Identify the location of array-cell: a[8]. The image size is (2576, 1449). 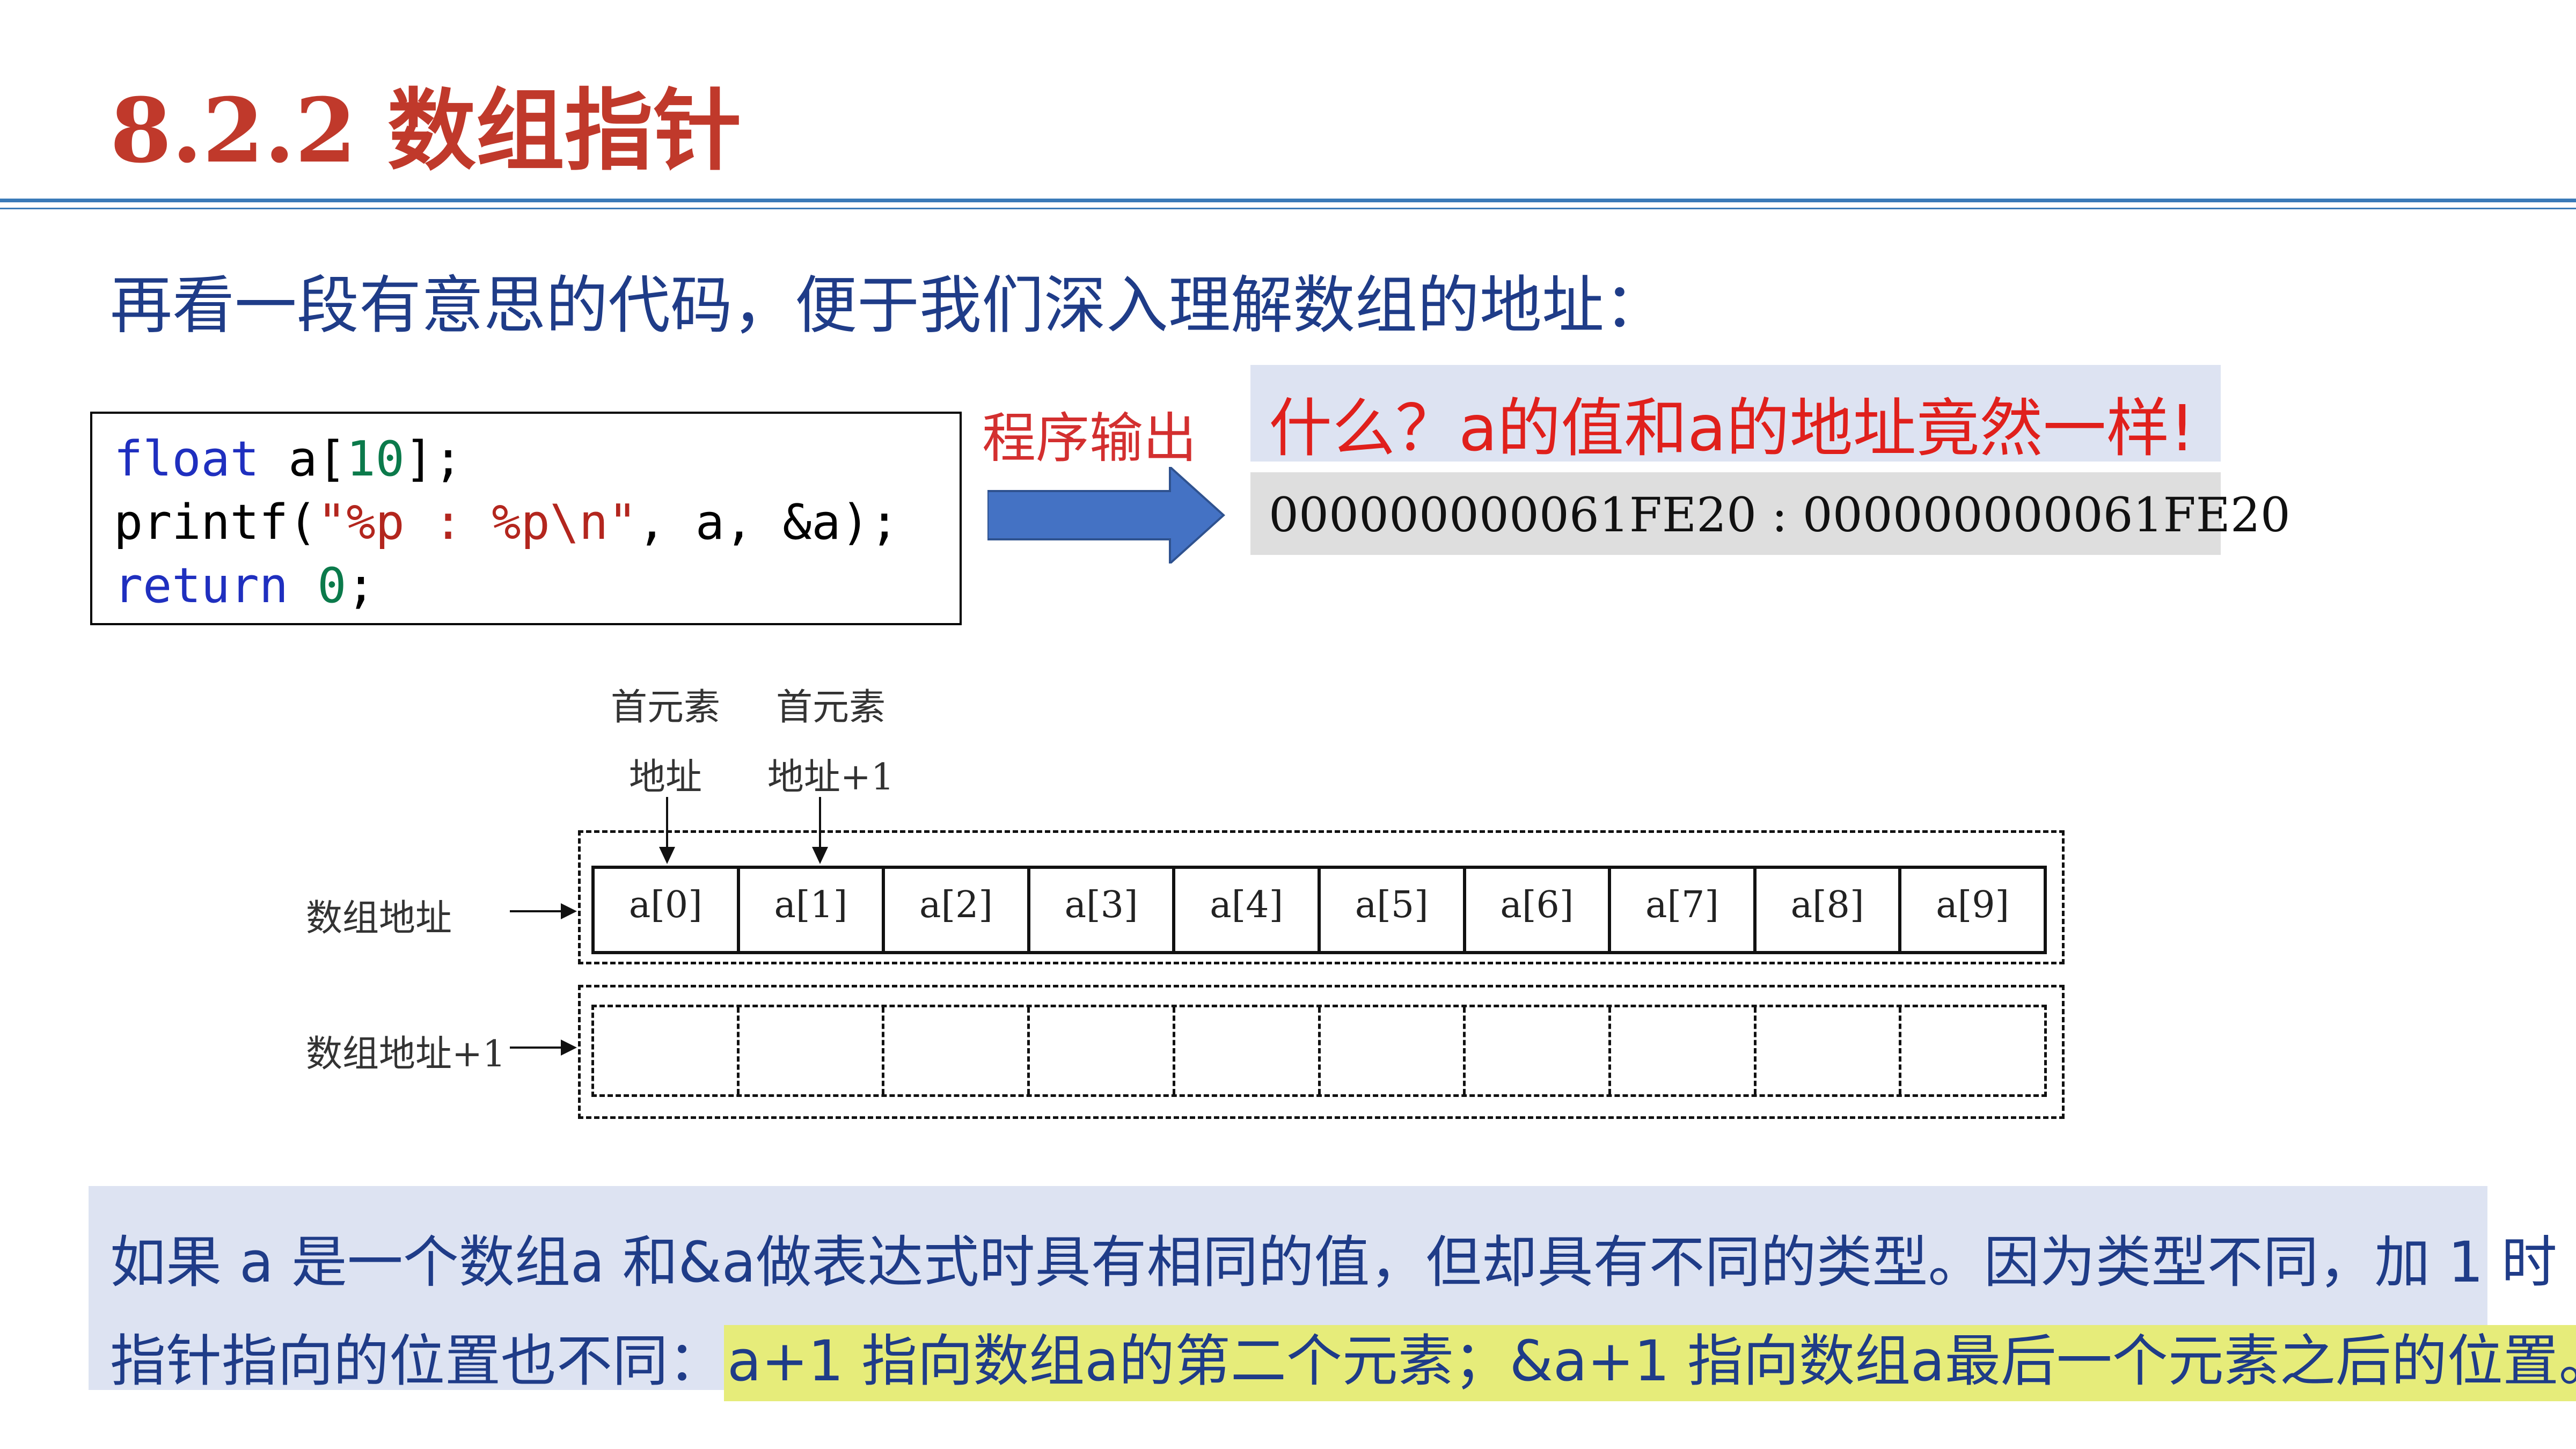
(1829, 910).